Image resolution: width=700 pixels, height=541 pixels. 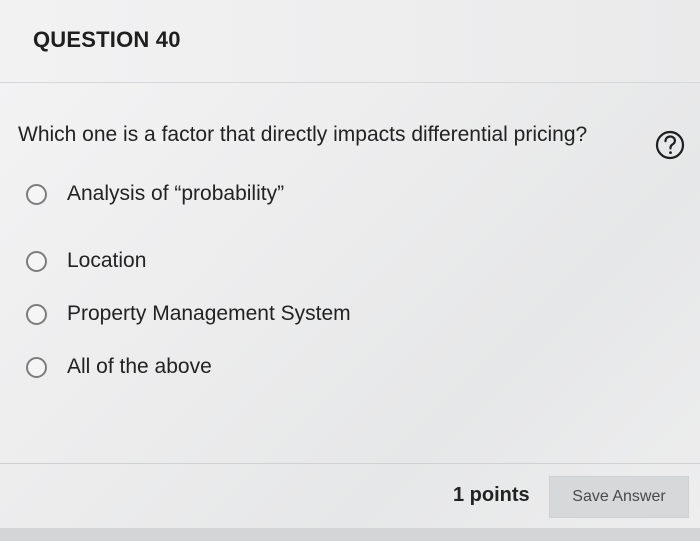 I want to click on footer-divider, so click(x=350, y=463).